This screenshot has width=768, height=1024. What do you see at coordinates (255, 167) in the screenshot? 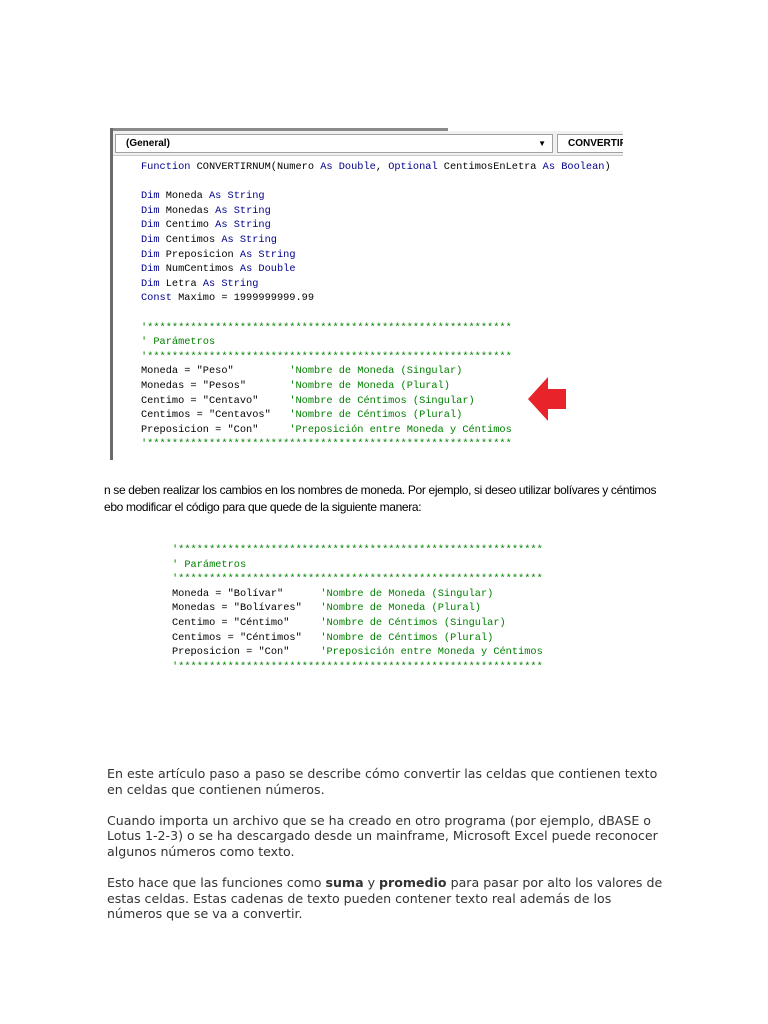
I see `code-text: CONVERTIRNUM(Numero` at bounding box center [255, 167].